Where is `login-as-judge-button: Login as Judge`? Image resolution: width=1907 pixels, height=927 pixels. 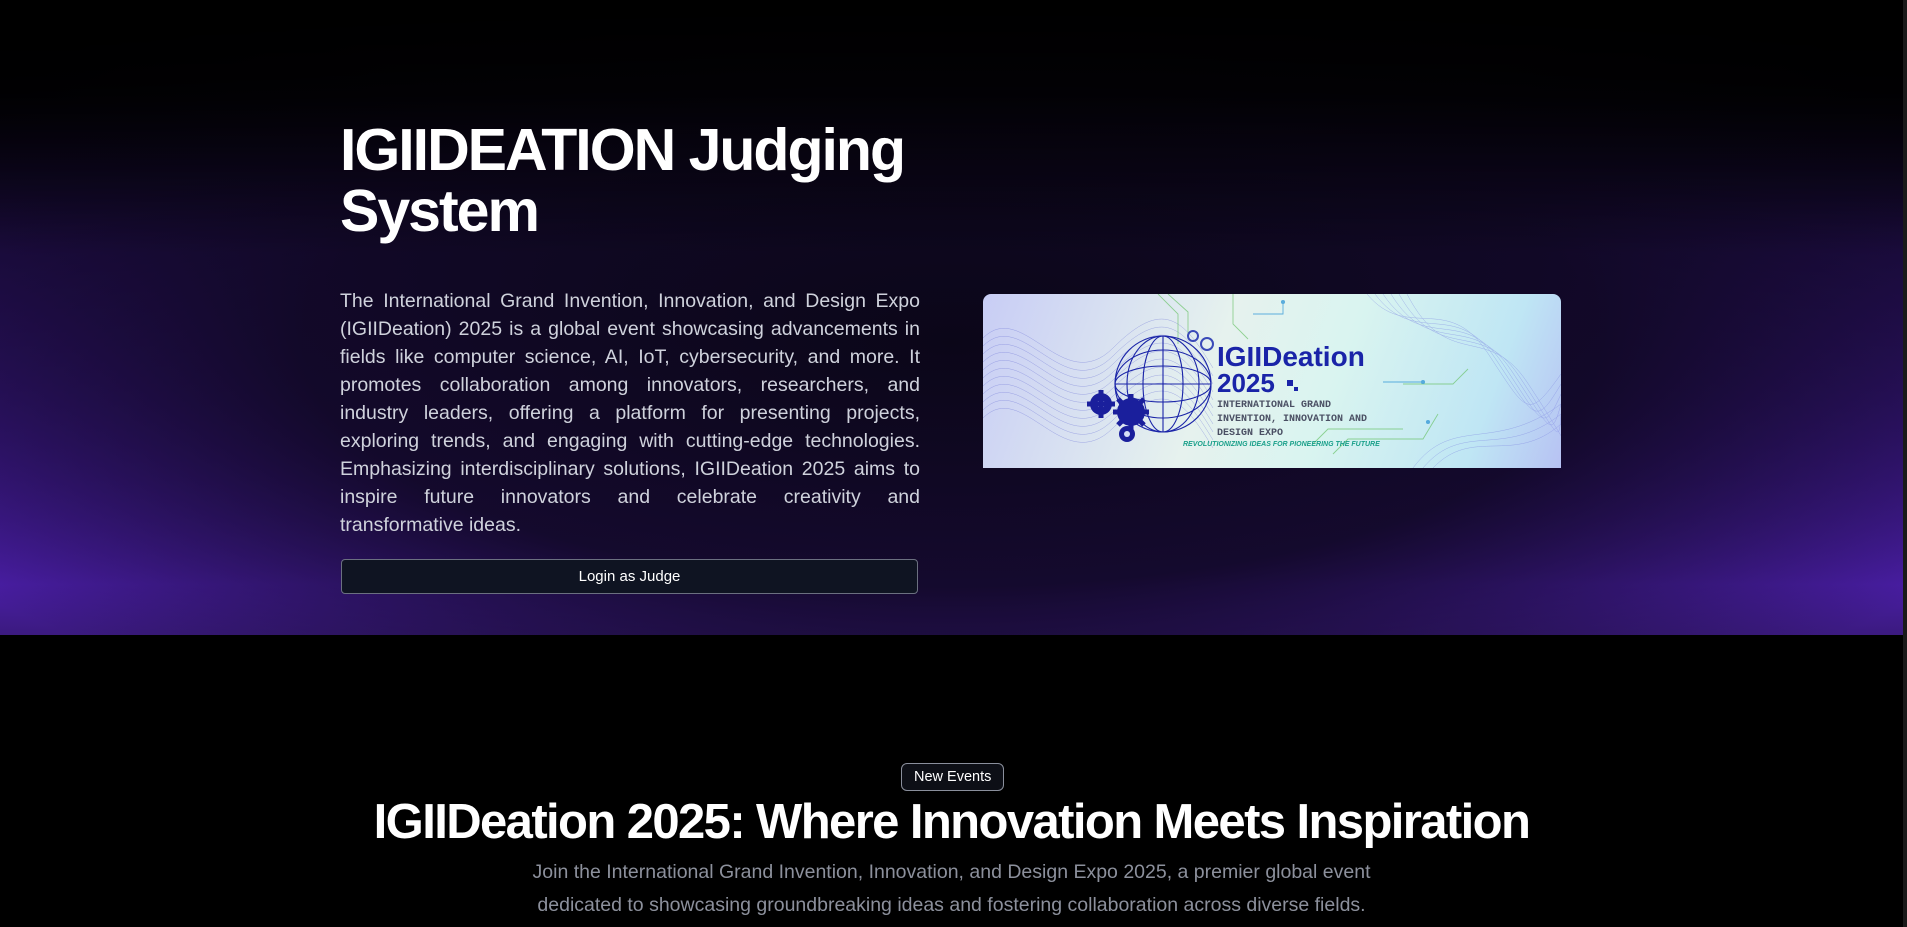
login-as-judge-button: Login as Judge is located at coordinates (629, 576).